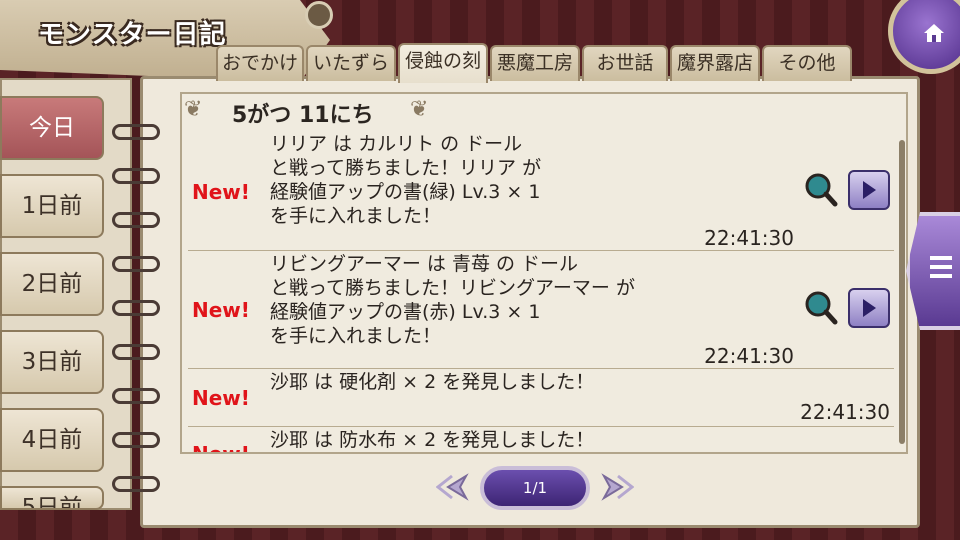 This screenshot has width=960, height=540. What do you see at coordinates (807, 63) in the screenshot?
I see `tab-sonota: その他` at bounding box center [807, 63].